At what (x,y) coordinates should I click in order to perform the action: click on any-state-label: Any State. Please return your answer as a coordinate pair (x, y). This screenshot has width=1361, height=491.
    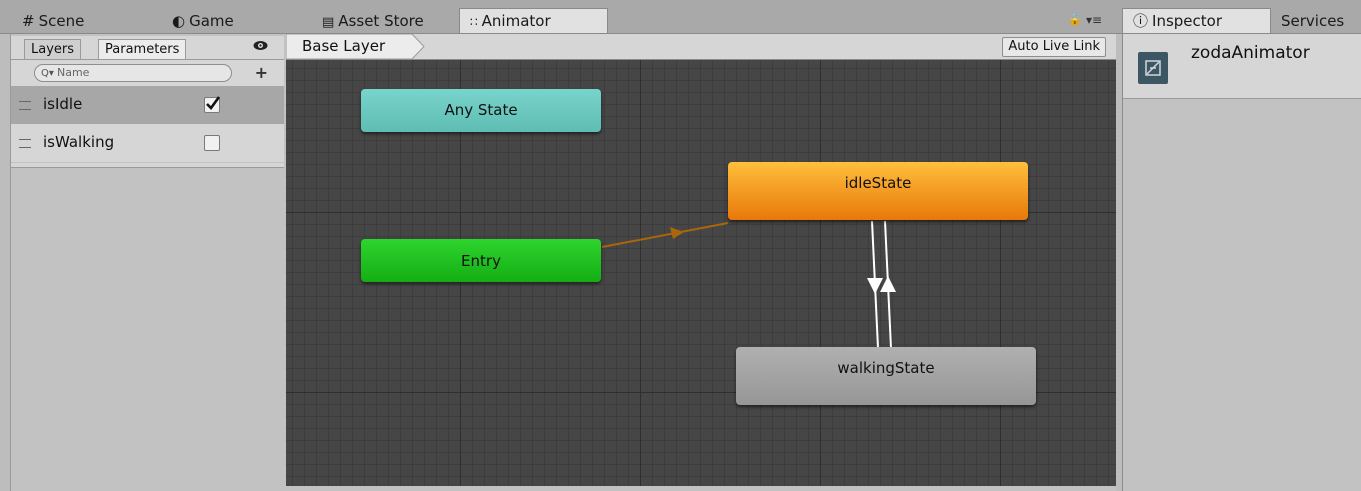
    Looking at the image, I should click on (481, 110).